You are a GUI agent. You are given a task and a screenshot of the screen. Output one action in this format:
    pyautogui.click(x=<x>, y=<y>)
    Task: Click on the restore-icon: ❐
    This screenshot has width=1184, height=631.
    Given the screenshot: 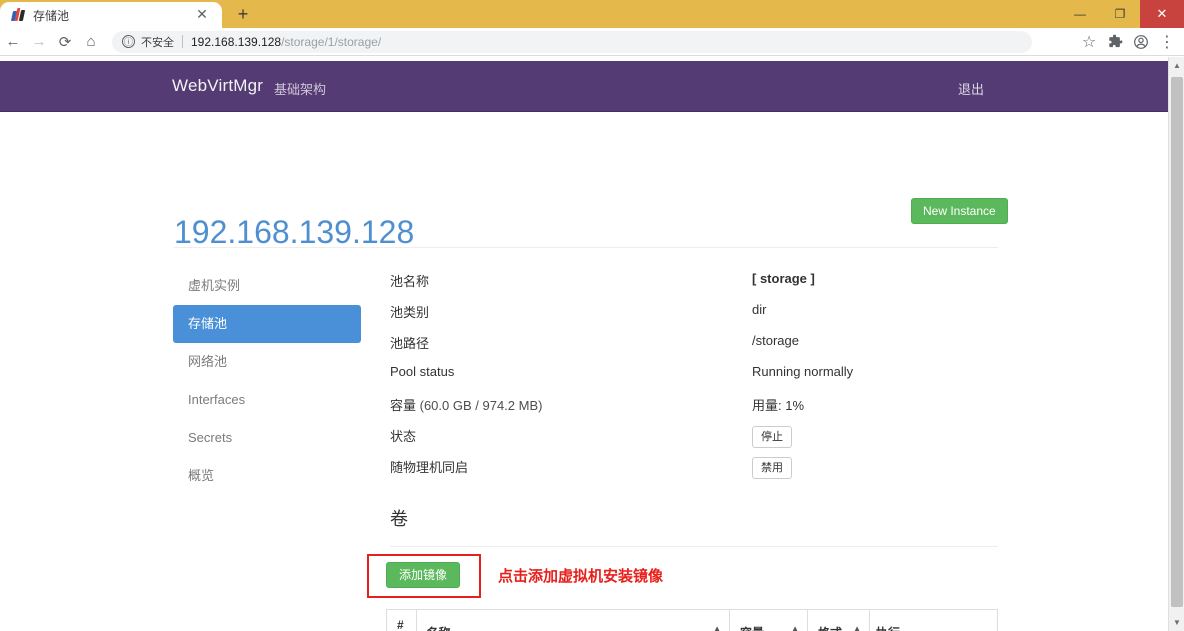 What is the action you would take?
    pyautogui.click(x=1120, y=14)
    